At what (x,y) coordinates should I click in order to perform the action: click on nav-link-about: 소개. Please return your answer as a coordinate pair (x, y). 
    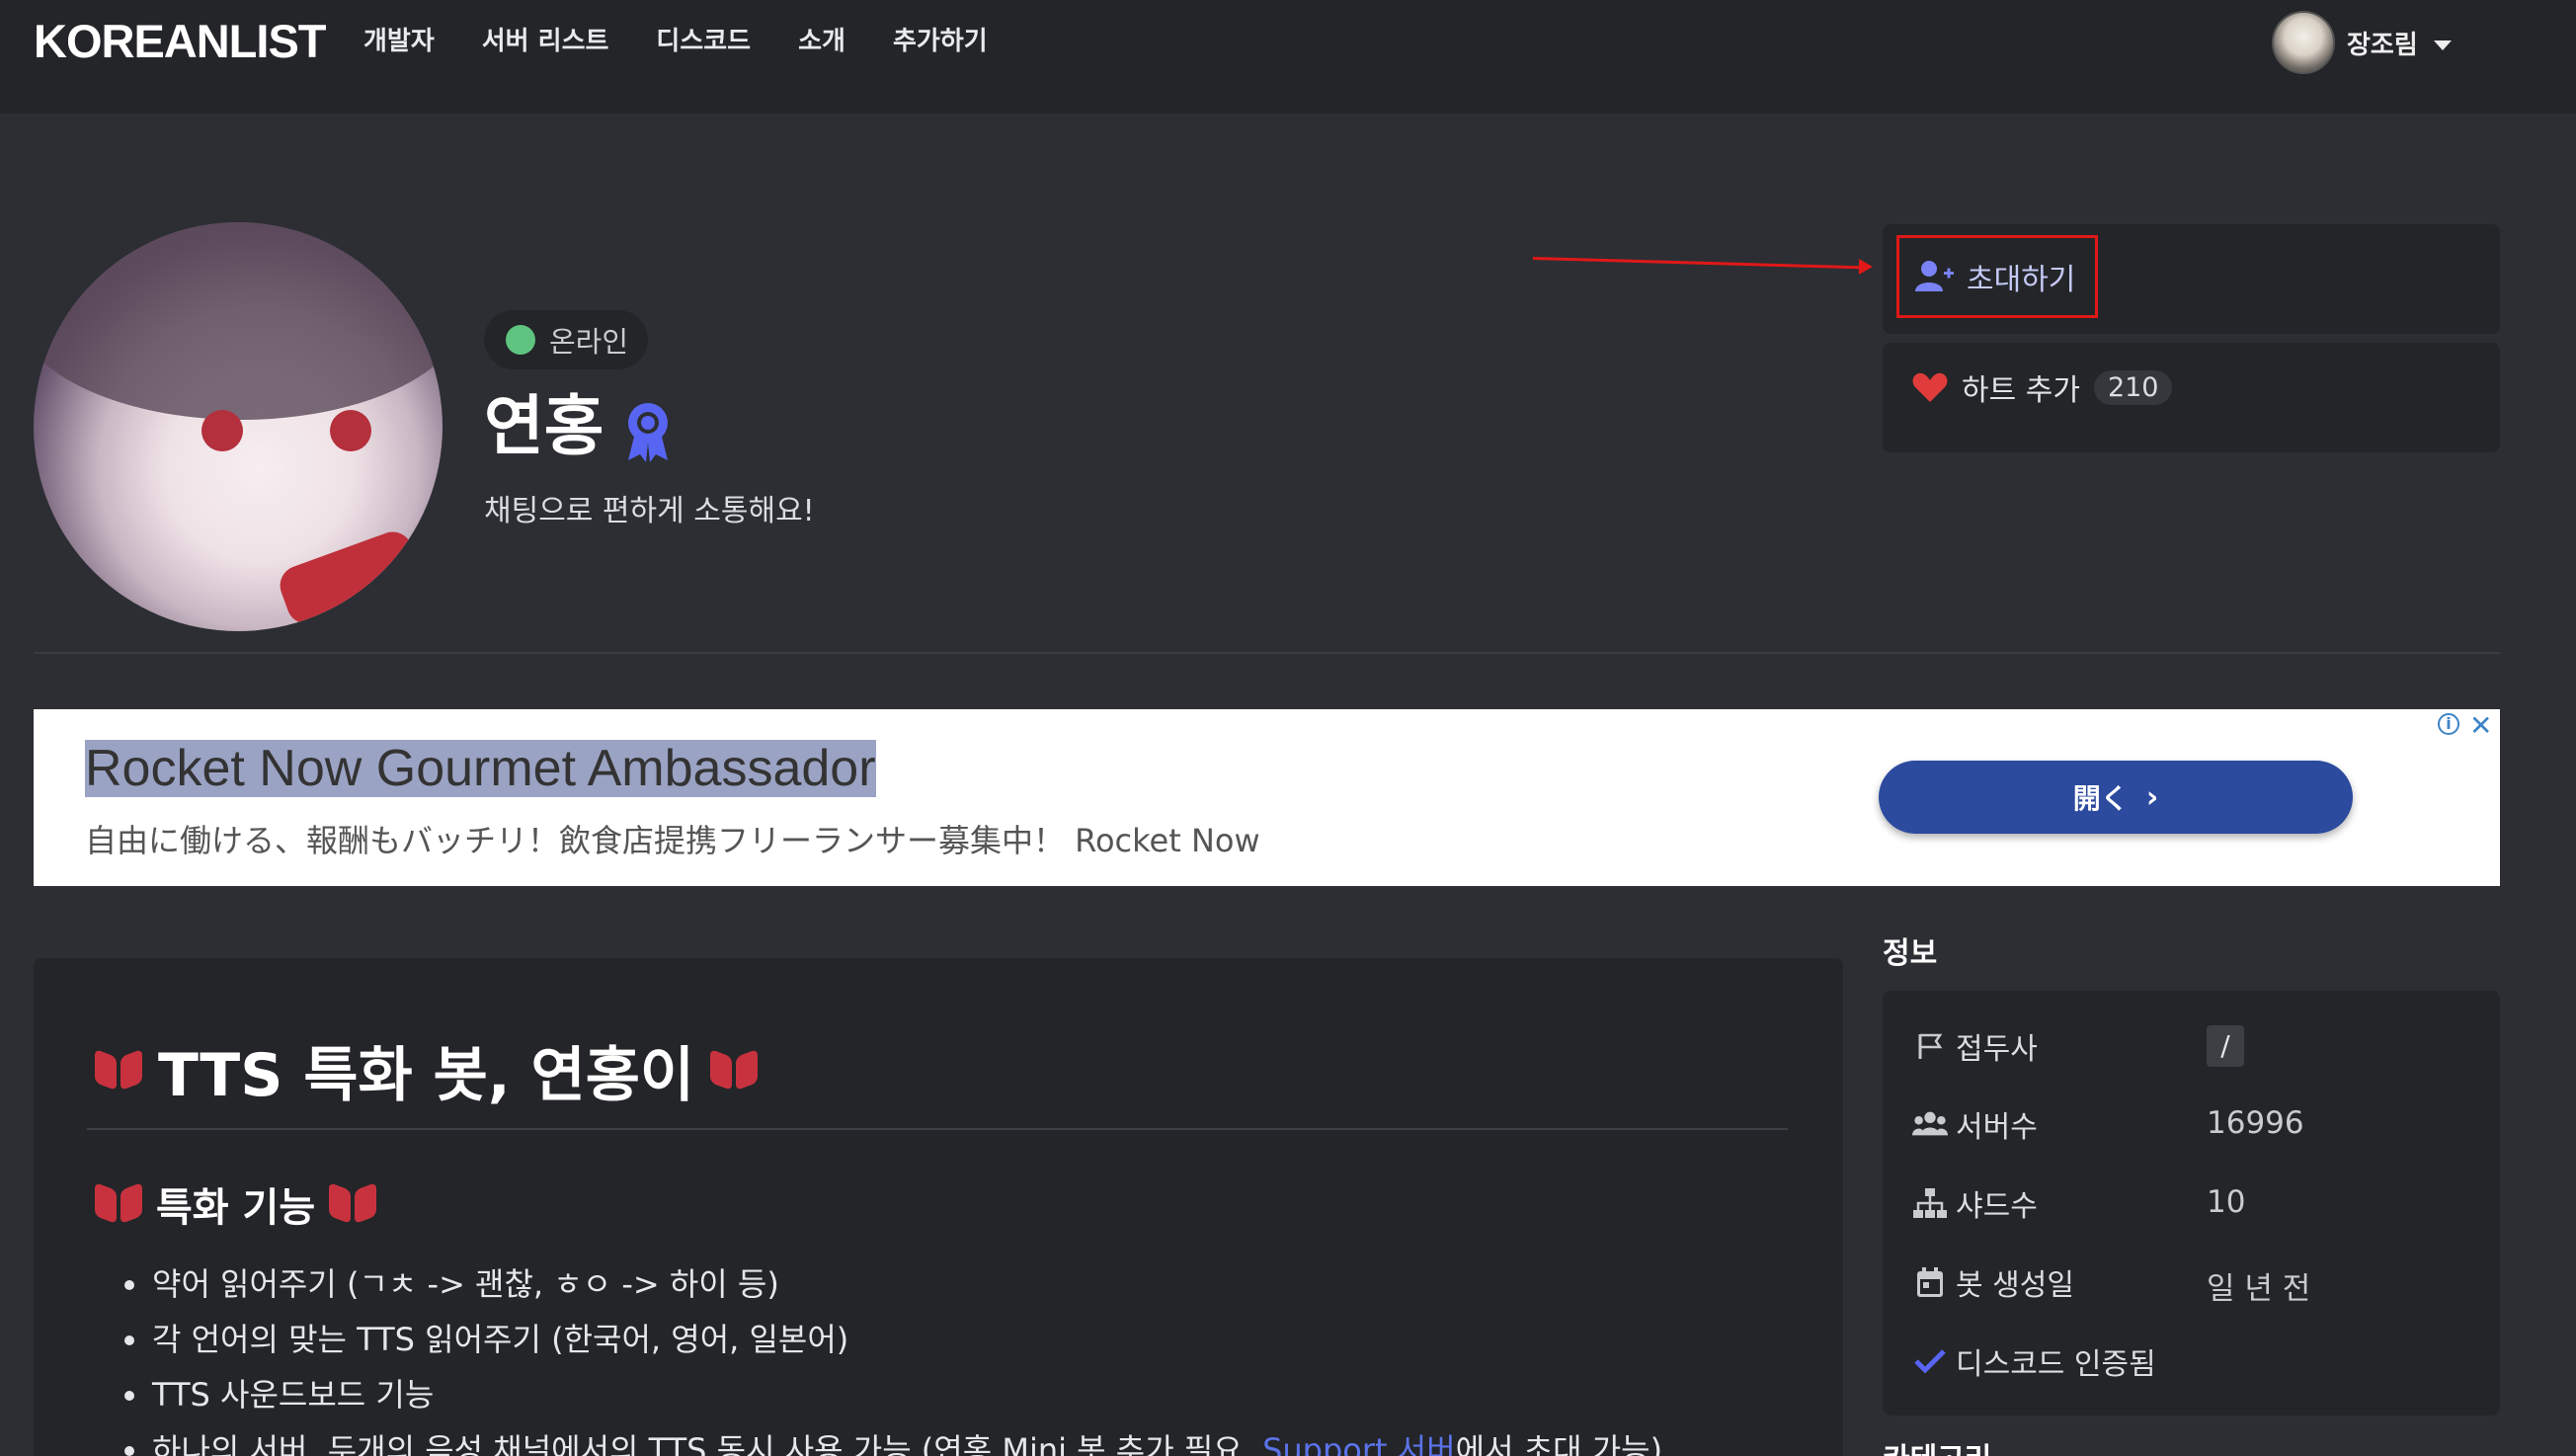
    Looking at the image, I should click on (821, 41).